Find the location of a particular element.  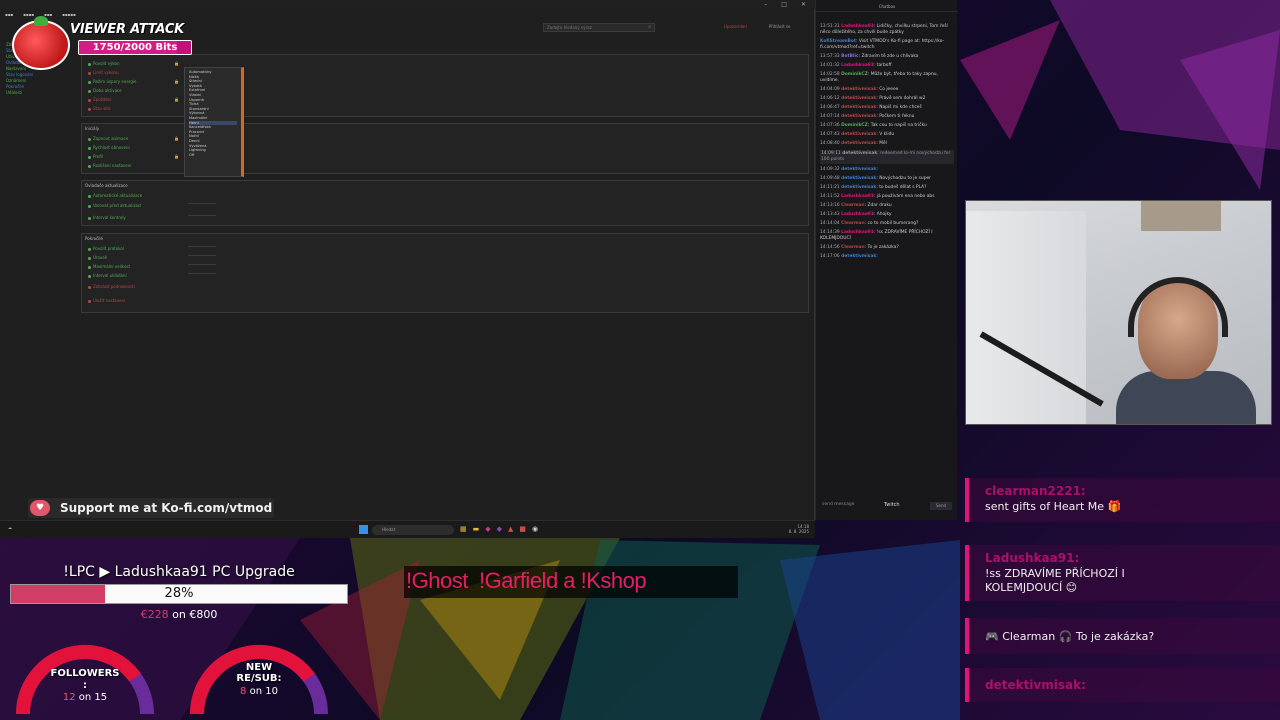

chat-input-placeholder: send message is located at coordinates (838, 504).